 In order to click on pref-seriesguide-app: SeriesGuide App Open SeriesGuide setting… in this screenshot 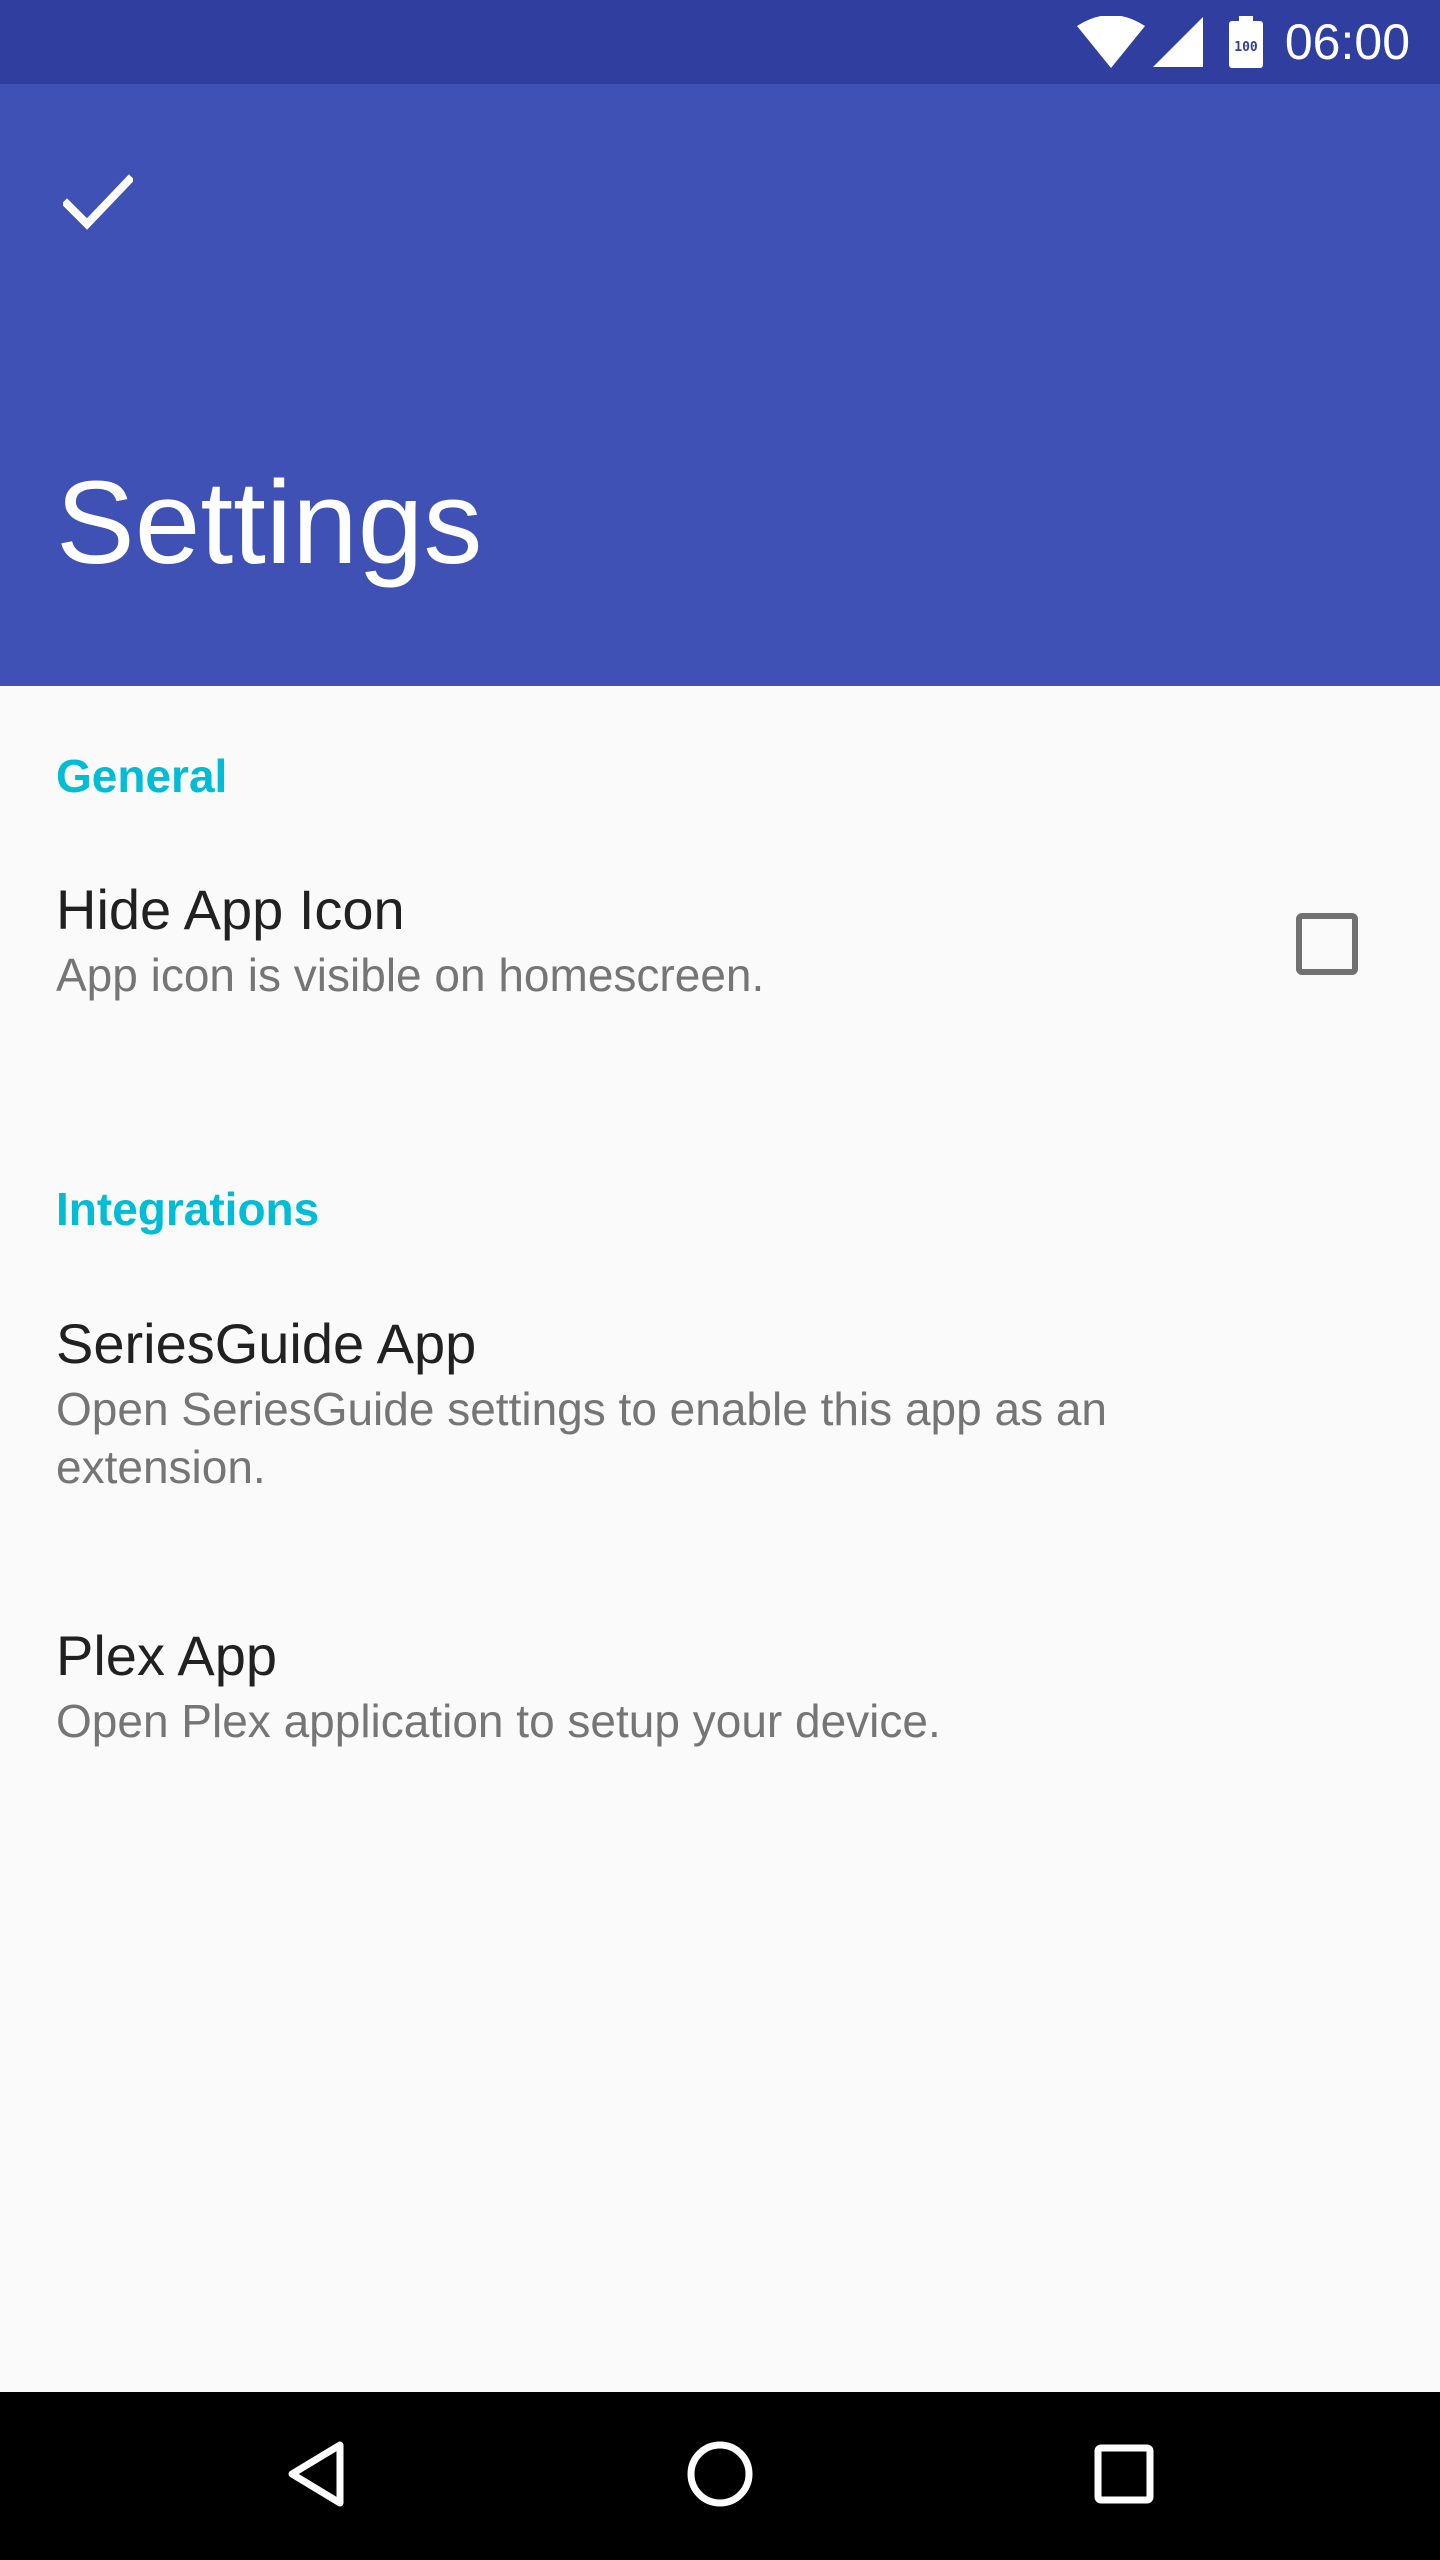, I will do `click(720, 1409)`.